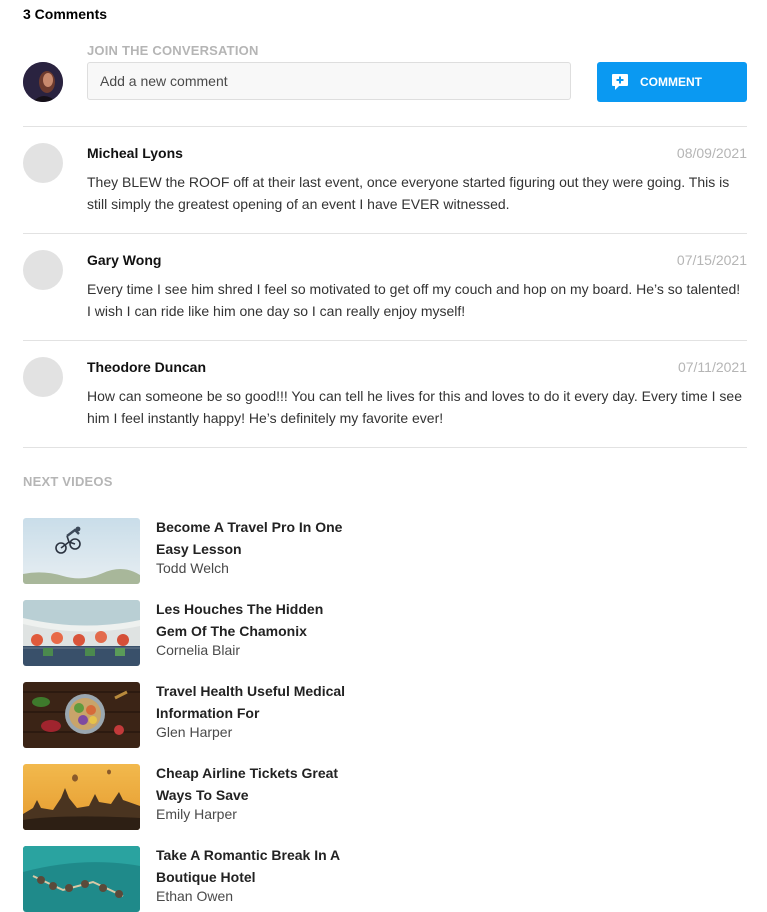 This screenshot has height=912, width=767. I want to click on video-author: Cornelia Blair, so click(198, 650).